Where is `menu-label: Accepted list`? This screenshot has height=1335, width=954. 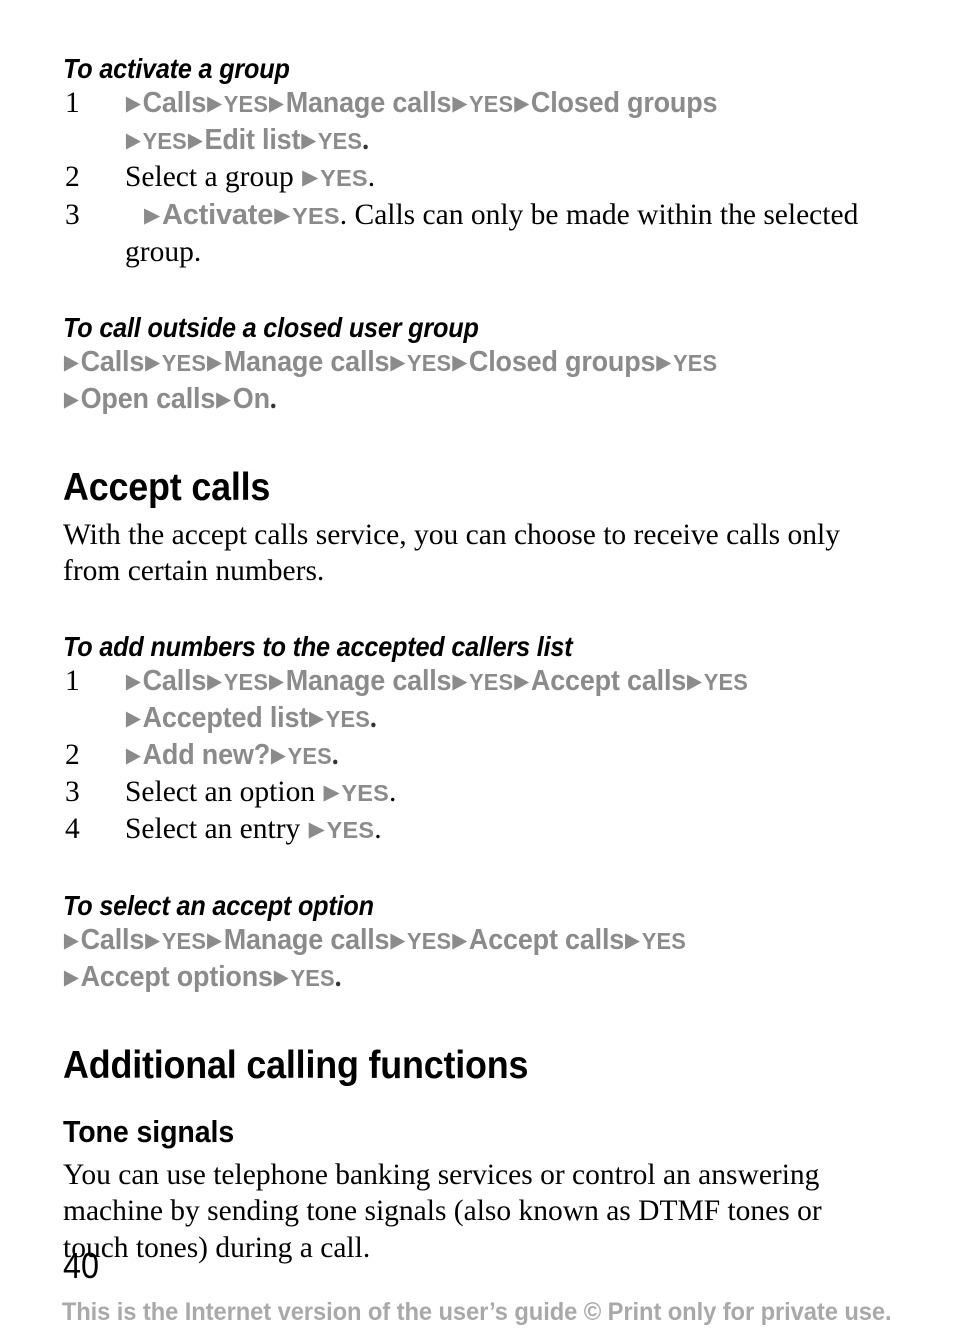 menu-label: Accepted list is located at coordinates (225, 717).